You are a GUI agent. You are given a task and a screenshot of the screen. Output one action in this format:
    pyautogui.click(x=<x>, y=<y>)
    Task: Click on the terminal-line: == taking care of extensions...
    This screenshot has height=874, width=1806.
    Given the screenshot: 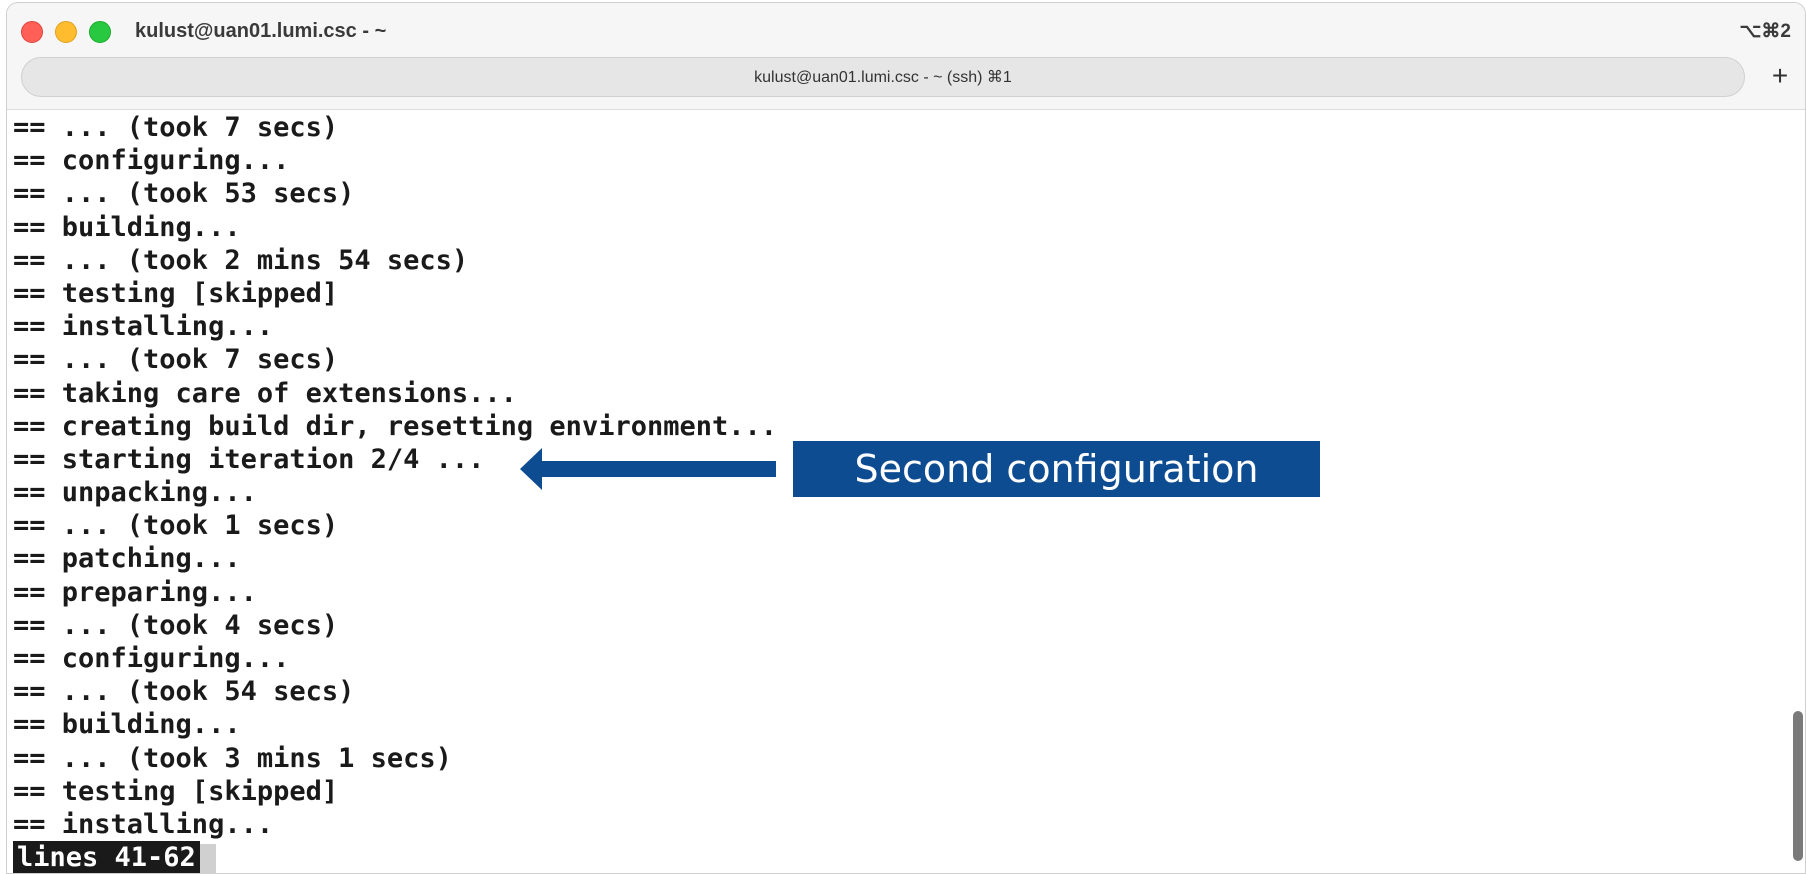 What is the action you would take?
    pyautogui.click(x=265, y=393)
    